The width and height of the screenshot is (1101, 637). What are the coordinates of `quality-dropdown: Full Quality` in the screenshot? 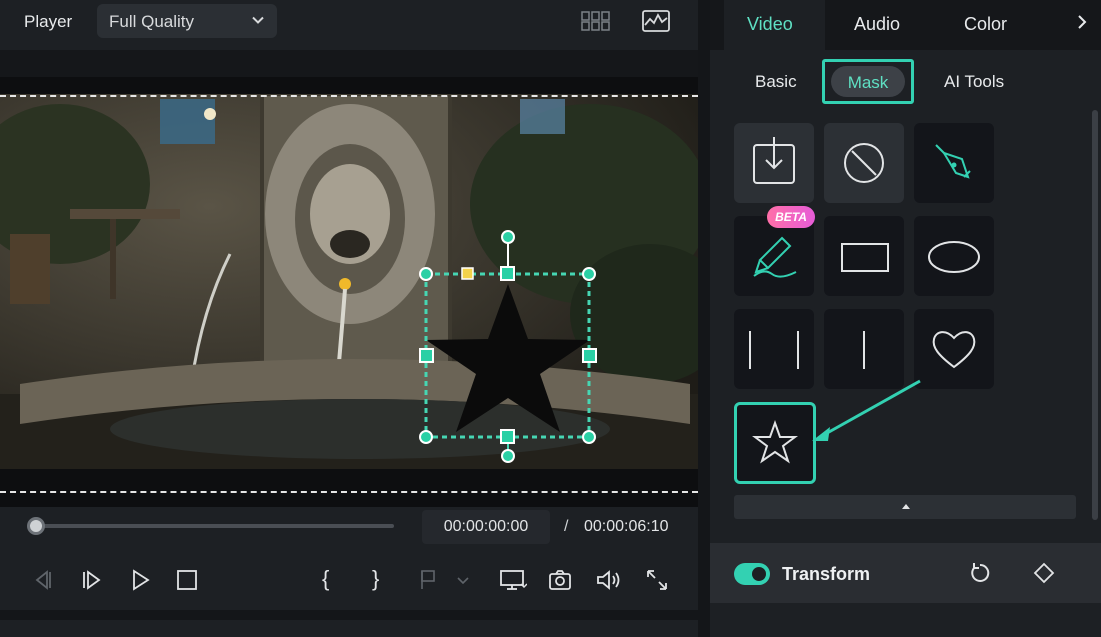 It's located at (187, 21).